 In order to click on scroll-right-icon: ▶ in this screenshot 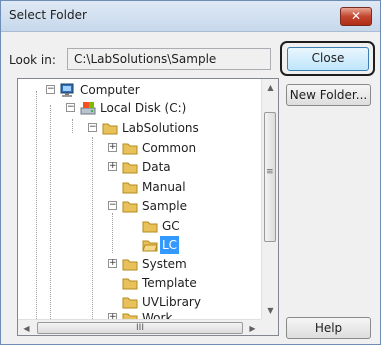, I will do `click(252, 327)`.